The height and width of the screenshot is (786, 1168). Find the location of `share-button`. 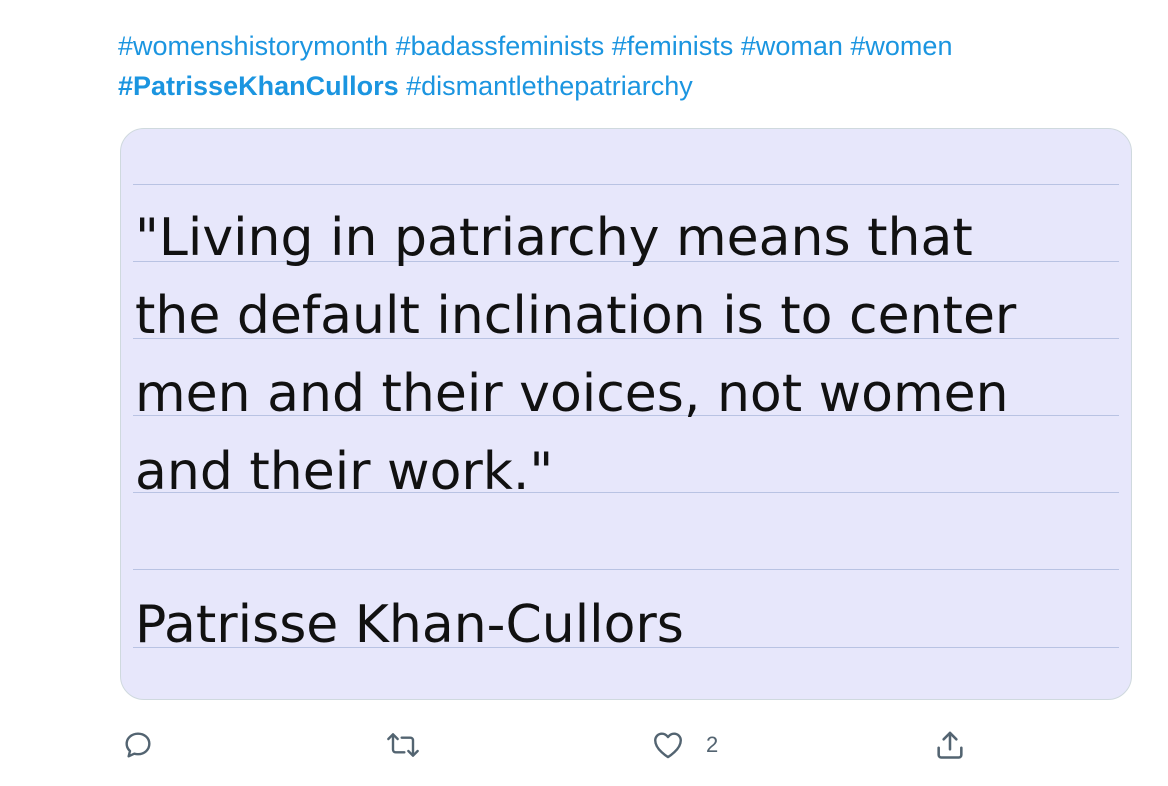

share-button is located at coordinates (950, 745).